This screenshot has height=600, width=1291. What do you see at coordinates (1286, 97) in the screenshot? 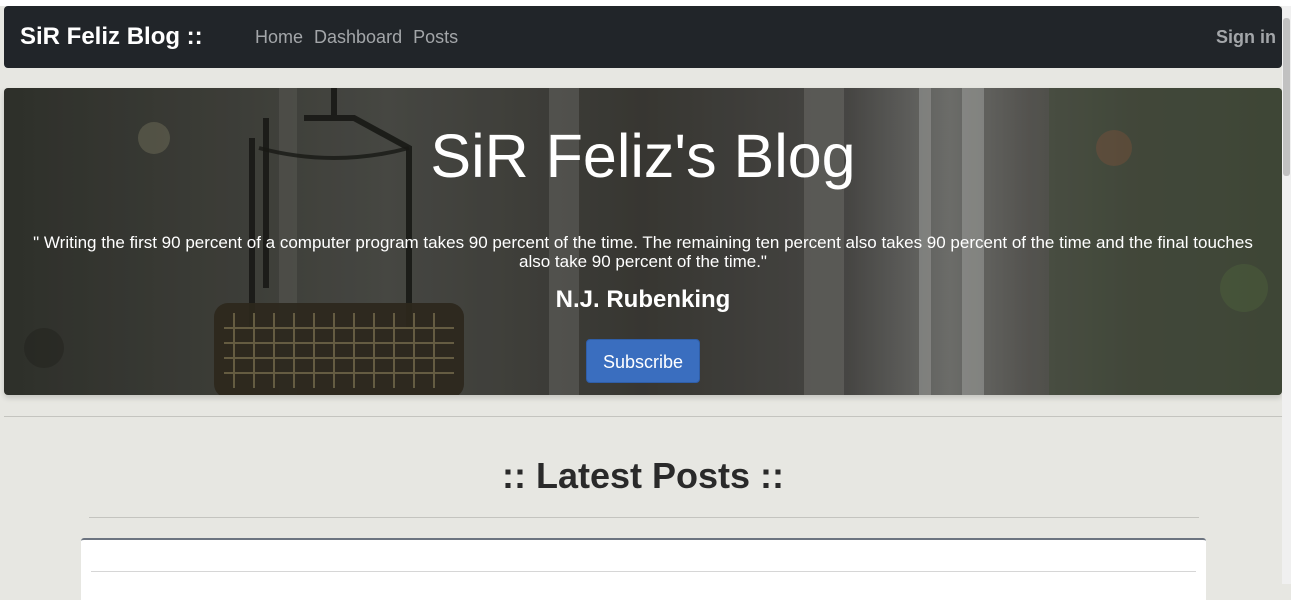
I see `scrollbar-thumb` at bounding box center [1286, 97].